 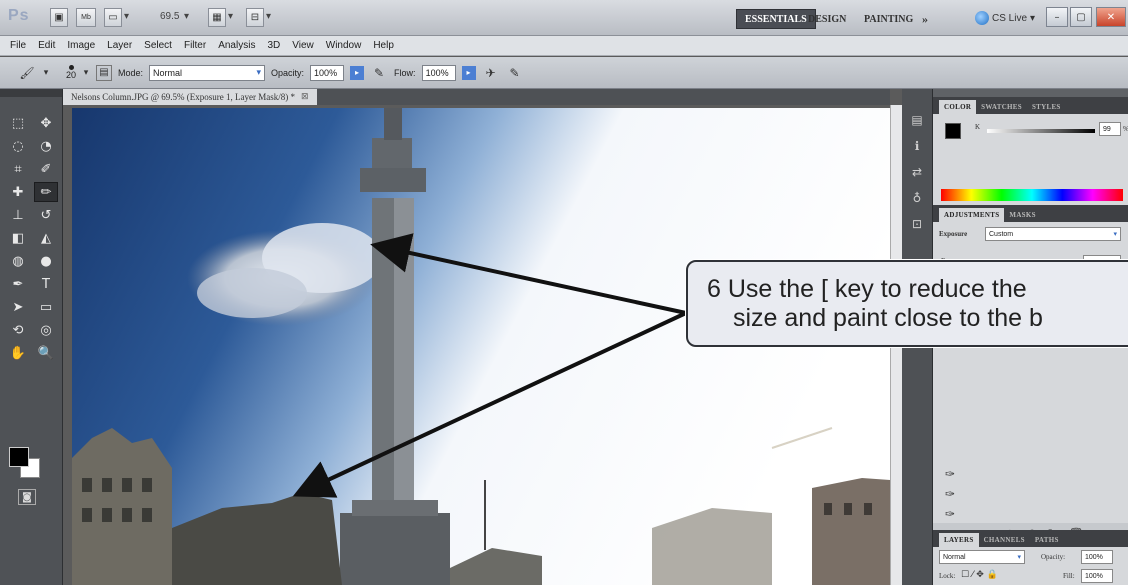 I want to click on brush-tool-icon: ✏, so click(x=46, y=192).